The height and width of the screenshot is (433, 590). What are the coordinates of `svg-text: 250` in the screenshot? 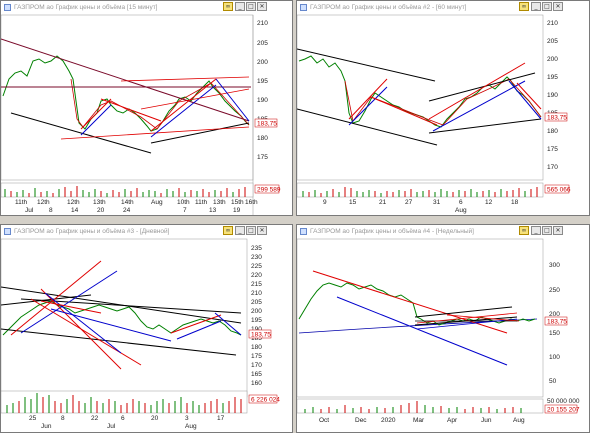 It's located at (554, 290).